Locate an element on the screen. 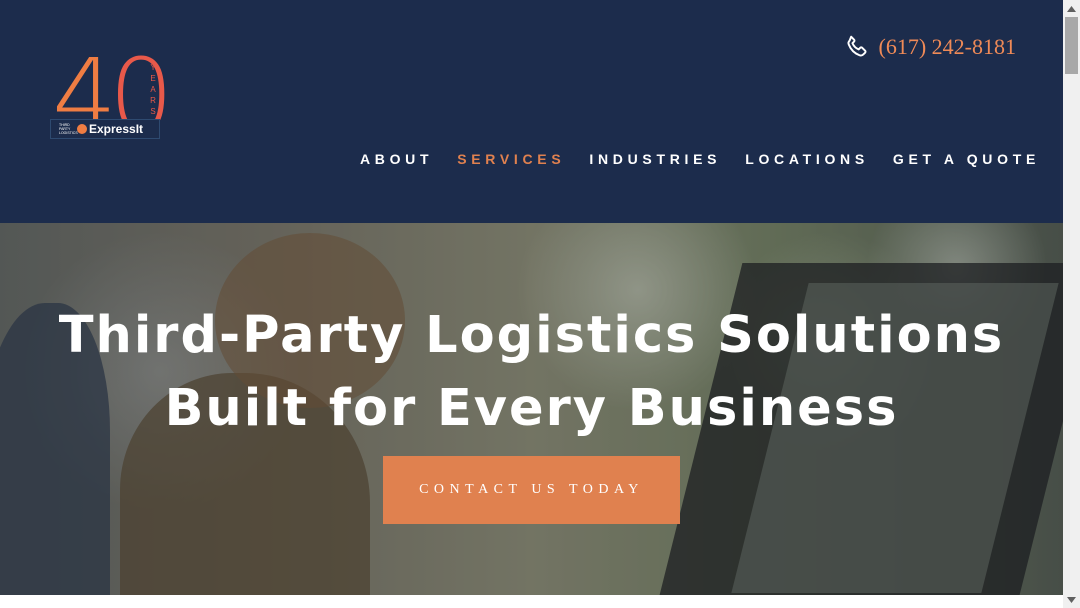 The height and width of the screenshot is (608, 1080). nav-item-locations: LOCATIONS is located at coordinates (807, 159).